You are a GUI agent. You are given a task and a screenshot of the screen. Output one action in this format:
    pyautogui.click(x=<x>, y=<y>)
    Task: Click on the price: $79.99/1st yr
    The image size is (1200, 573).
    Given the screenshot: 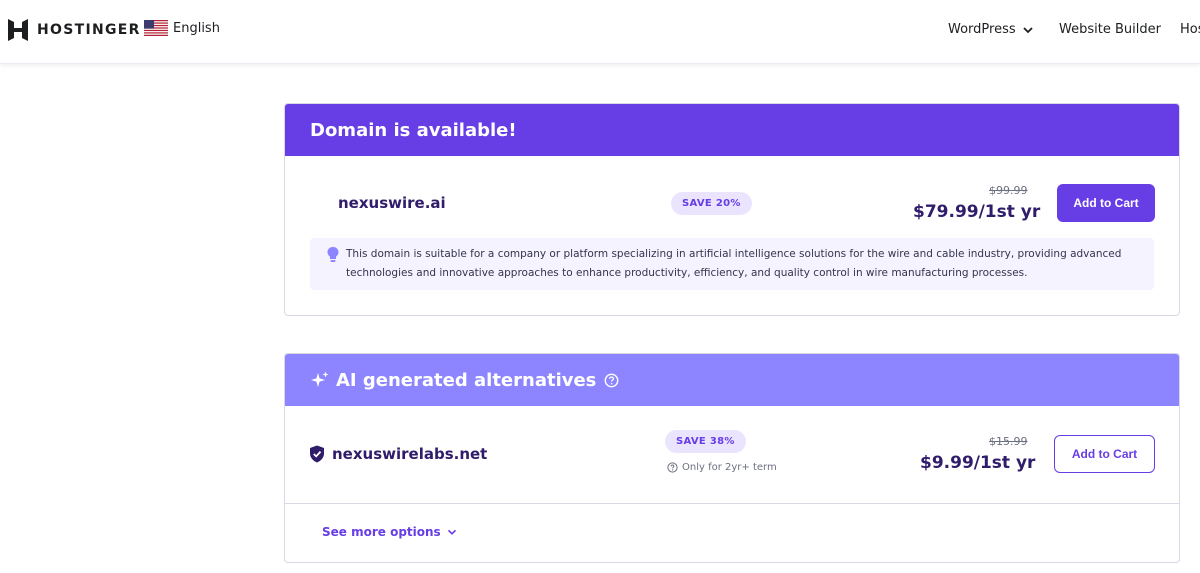 What is the action you would take?
    pyautogui.click(x=977, y=212)
    